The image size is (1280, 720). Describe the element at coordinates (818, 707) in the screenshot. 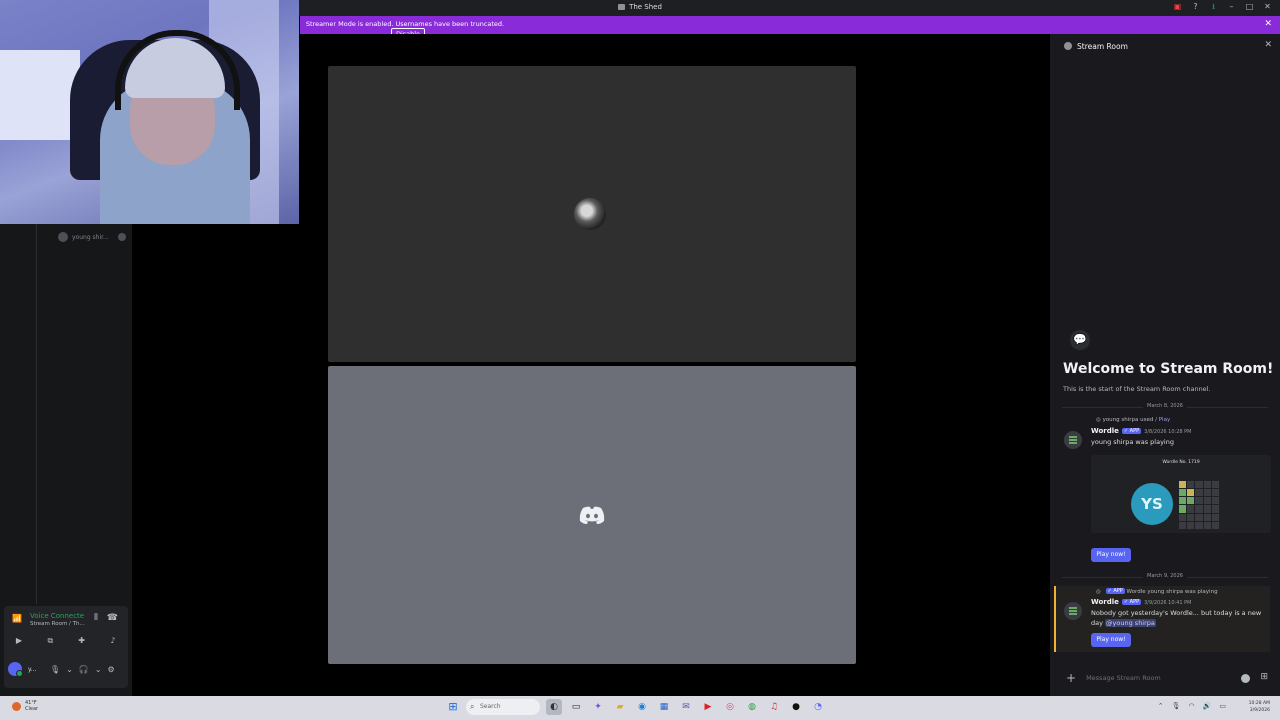

I see `discord-icon: ◔` at that location.